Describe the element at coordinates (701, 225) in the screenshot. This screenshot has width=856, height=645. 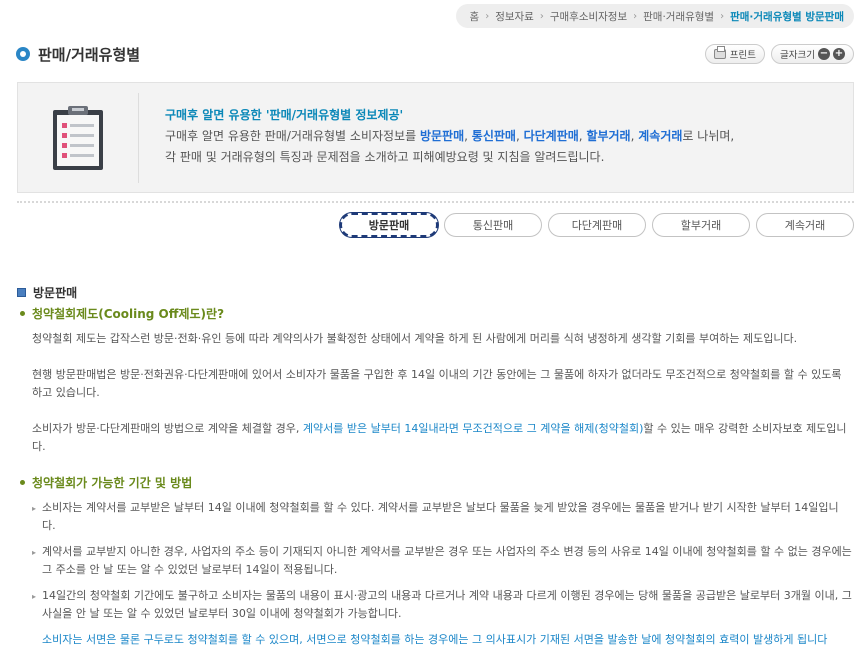
I see `tab-installment: 할부거래` at that location.